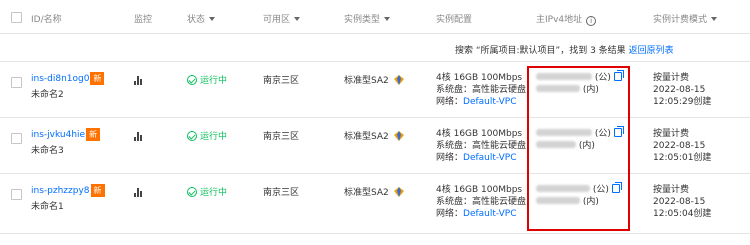 This screenshot has height=245, width=750. I want to click on instance-name: 未命名1, so click(47, 207).